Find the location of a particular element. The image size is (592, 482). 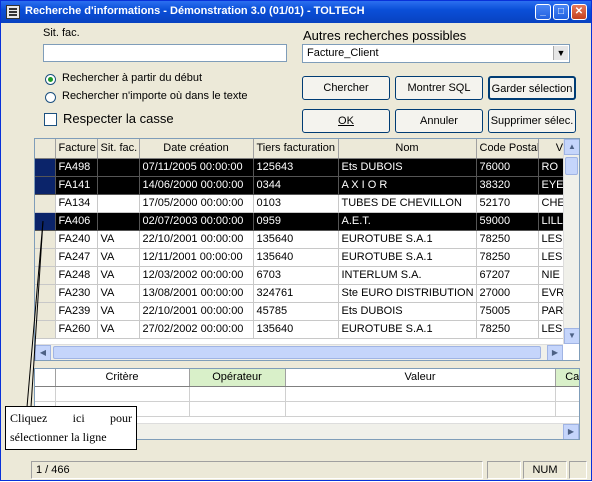

status-bar: 1 / 466 NUM is located at coordinates (296, 469).